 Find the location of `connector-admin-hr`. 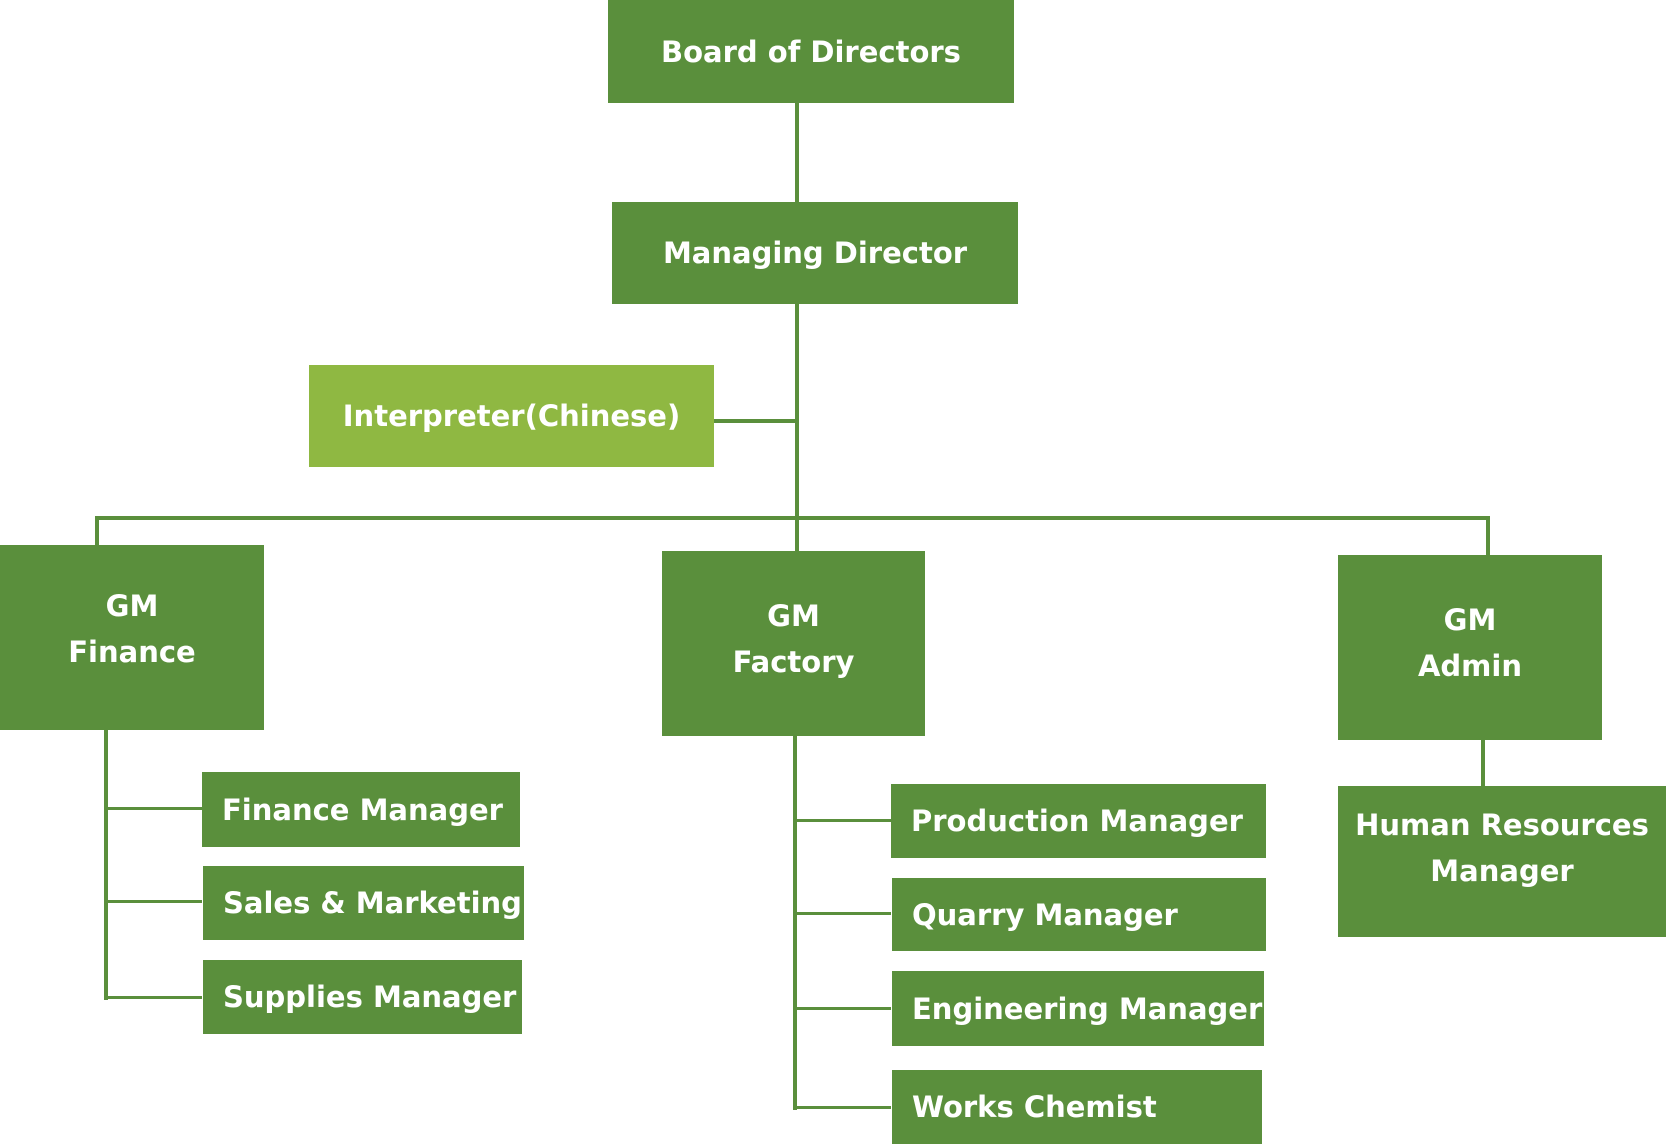

connector-admin-hr is located at coordinates (1483, 763).